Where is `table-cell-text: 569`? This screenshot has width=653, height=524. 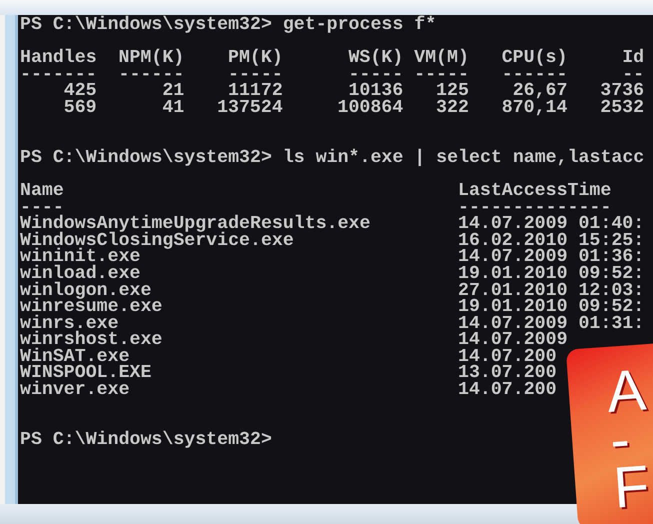
table-cell-text: 569 is located at coordinates (79, 108).